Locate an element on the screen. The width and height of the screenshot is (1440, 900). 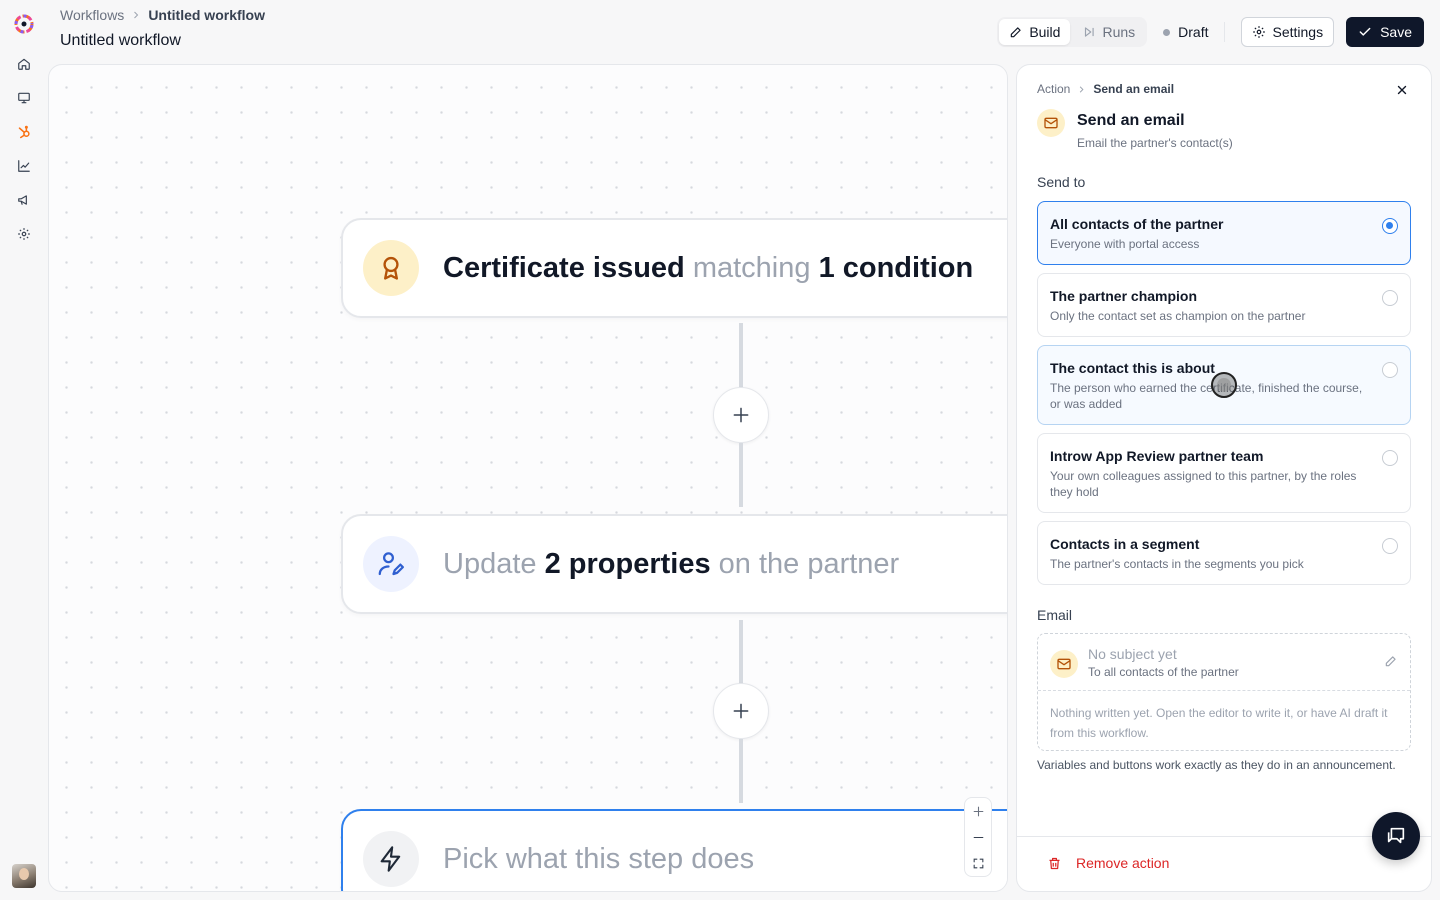
settings-label: Settings is located at coordinates (1298, 32).